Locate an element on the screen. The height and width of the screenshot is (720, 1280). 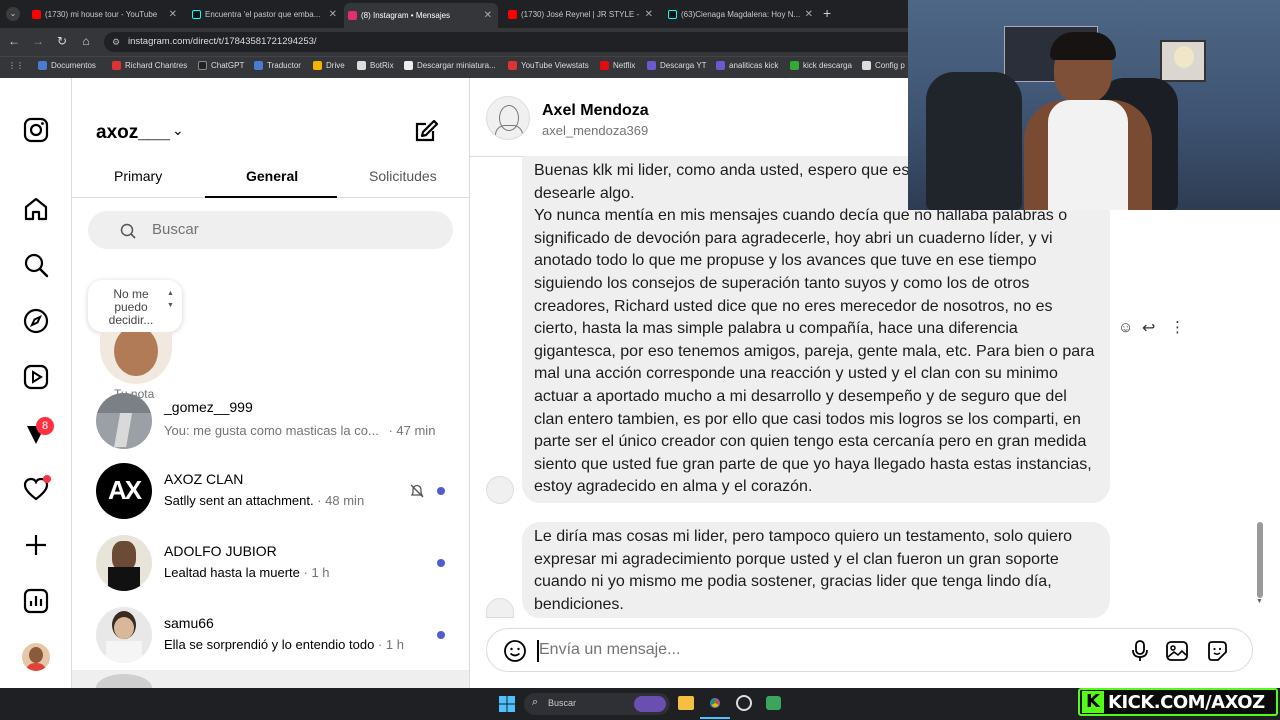
conversation-name: _gomez__999 is located at coordinates (208, 407).